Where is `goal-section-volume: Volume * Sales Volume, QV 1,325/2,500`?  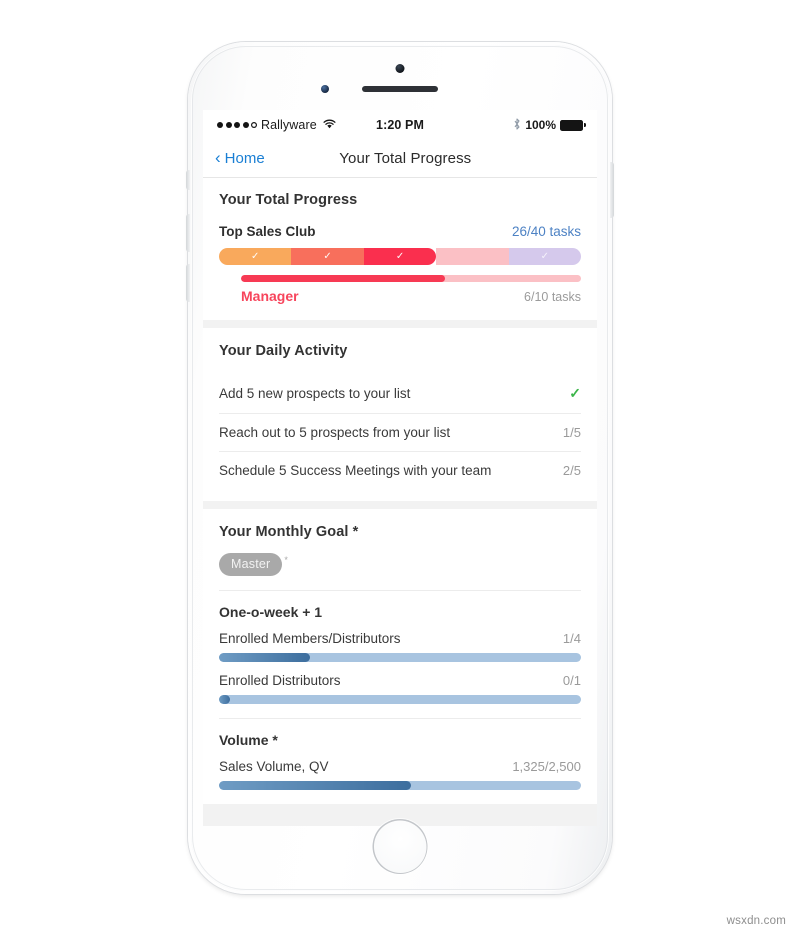 goal-section-volume: Volume * Sales Volume, QV 1,325/2,500 is located at coordinates (400, 761).